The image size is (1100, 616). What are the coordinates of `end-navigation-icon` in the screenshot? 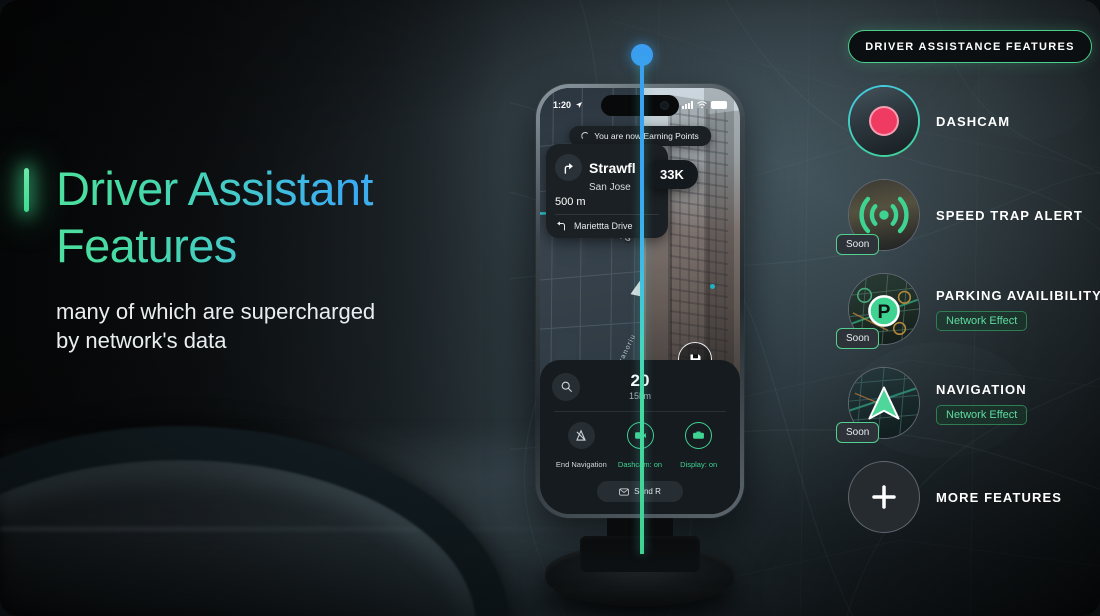 It's located at (581, 435).